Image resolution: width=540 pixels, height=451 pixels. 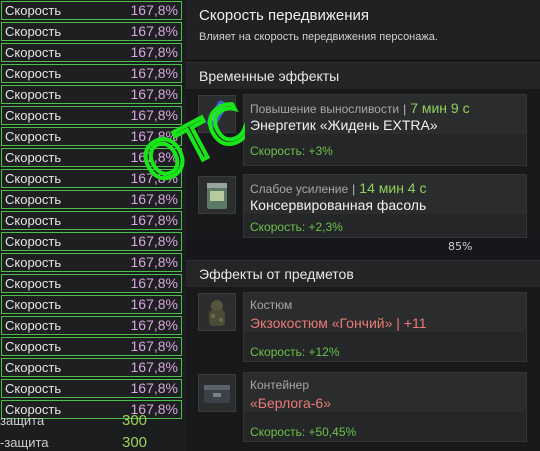 I want to click on effect-category: Слабое усиление, so click(x=299, y=189).